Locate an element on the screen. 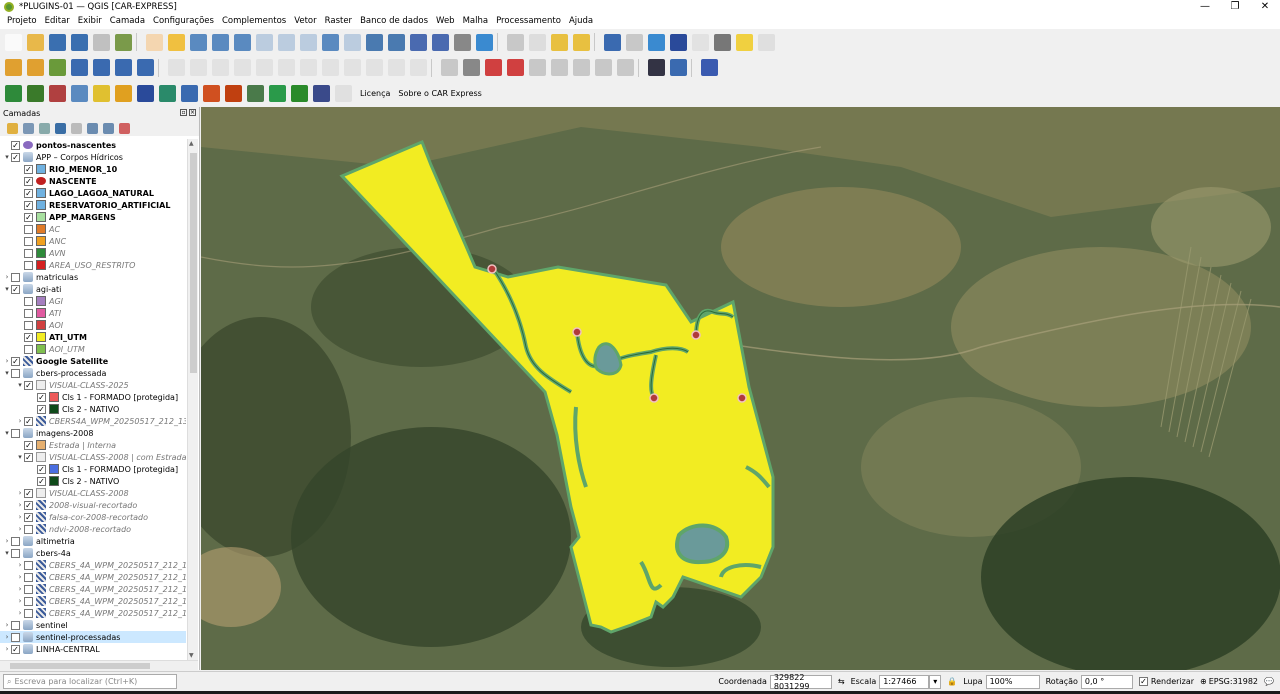 Image resolution: width=1280 pixels, height=694 pixels. label-tool-icon is located at coordinates (449, 67).